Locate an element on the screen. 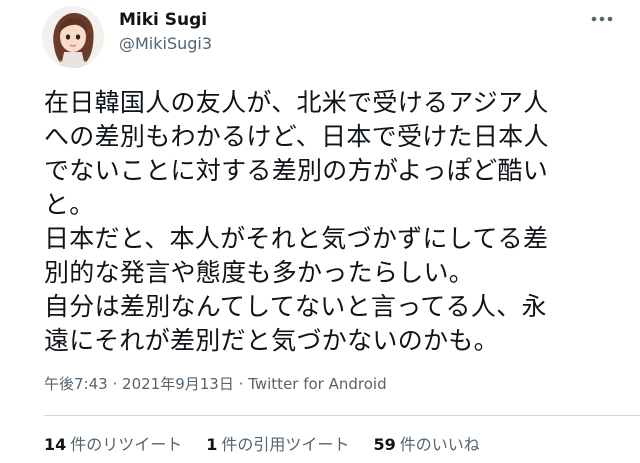 The height and width of the screenshot is (463, 640). tweet-text-line: 在日韓国人の友人が、北米で受けるアジア人 is located at coordinates (296, 102).